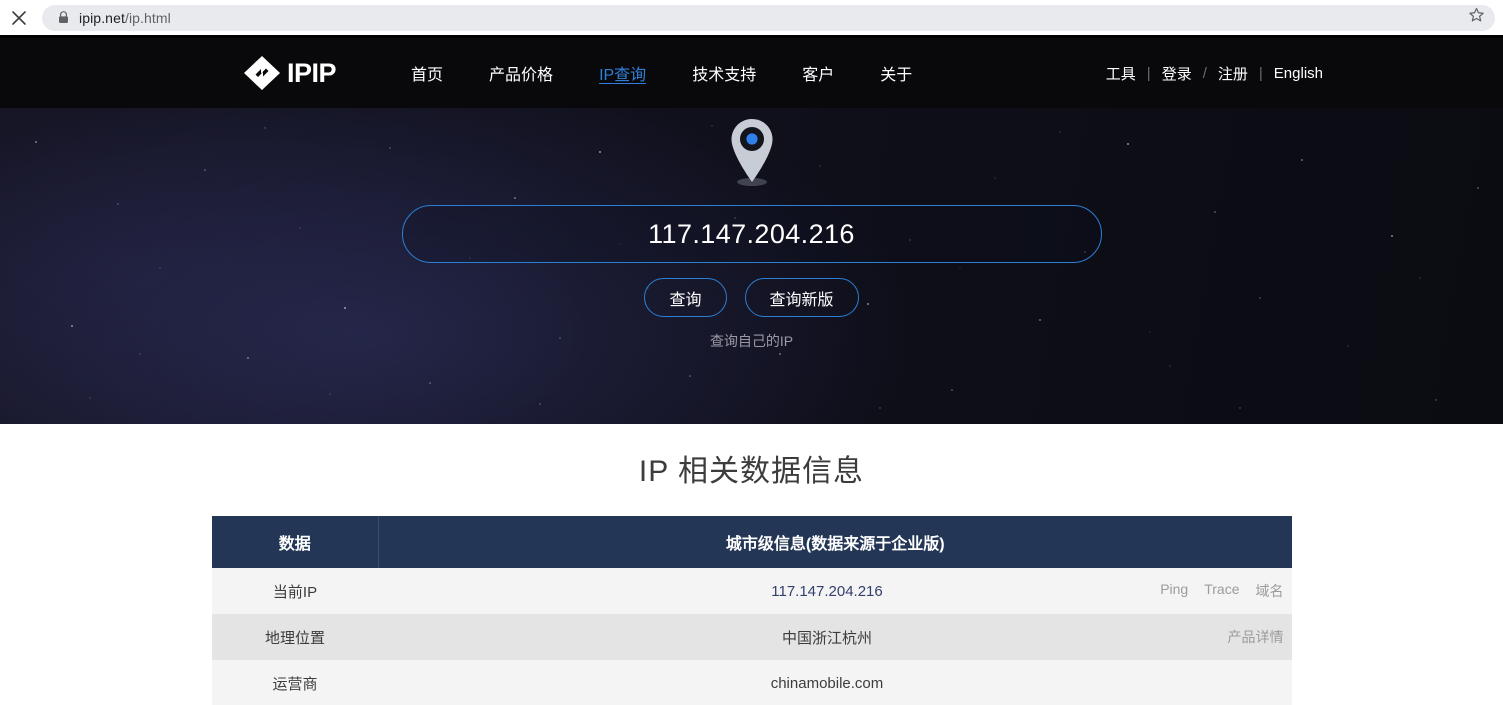  I want to click on ip-search-value: 117.147.204.216, so click(751, 233).